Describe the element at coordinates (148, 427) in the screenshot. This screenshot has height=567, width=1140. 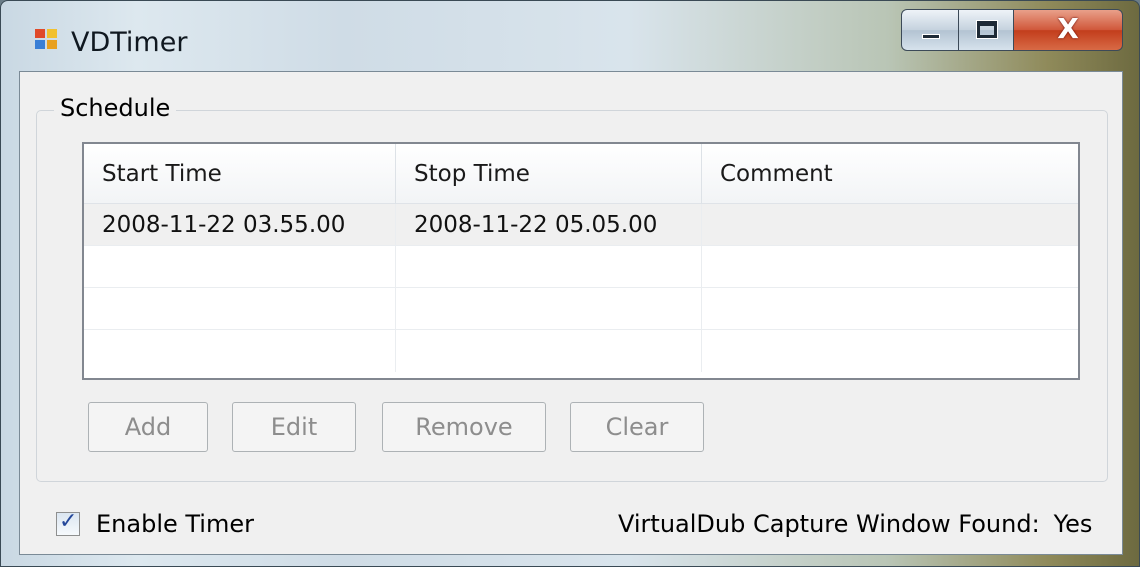
I see `add-button: Add` at that location.